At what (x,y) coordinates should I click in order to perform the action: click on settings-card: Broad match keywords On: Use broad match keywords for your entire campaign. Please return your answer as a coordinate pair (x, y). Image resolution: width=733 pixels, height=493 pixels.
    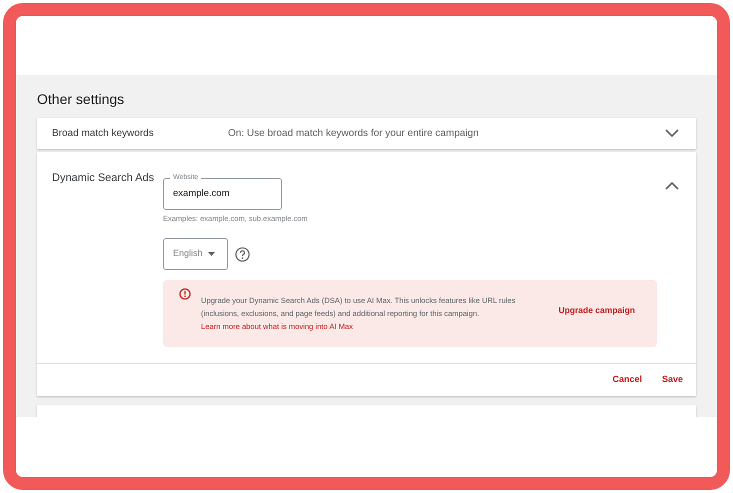
    Looking at the image, I should click on (366, 133).